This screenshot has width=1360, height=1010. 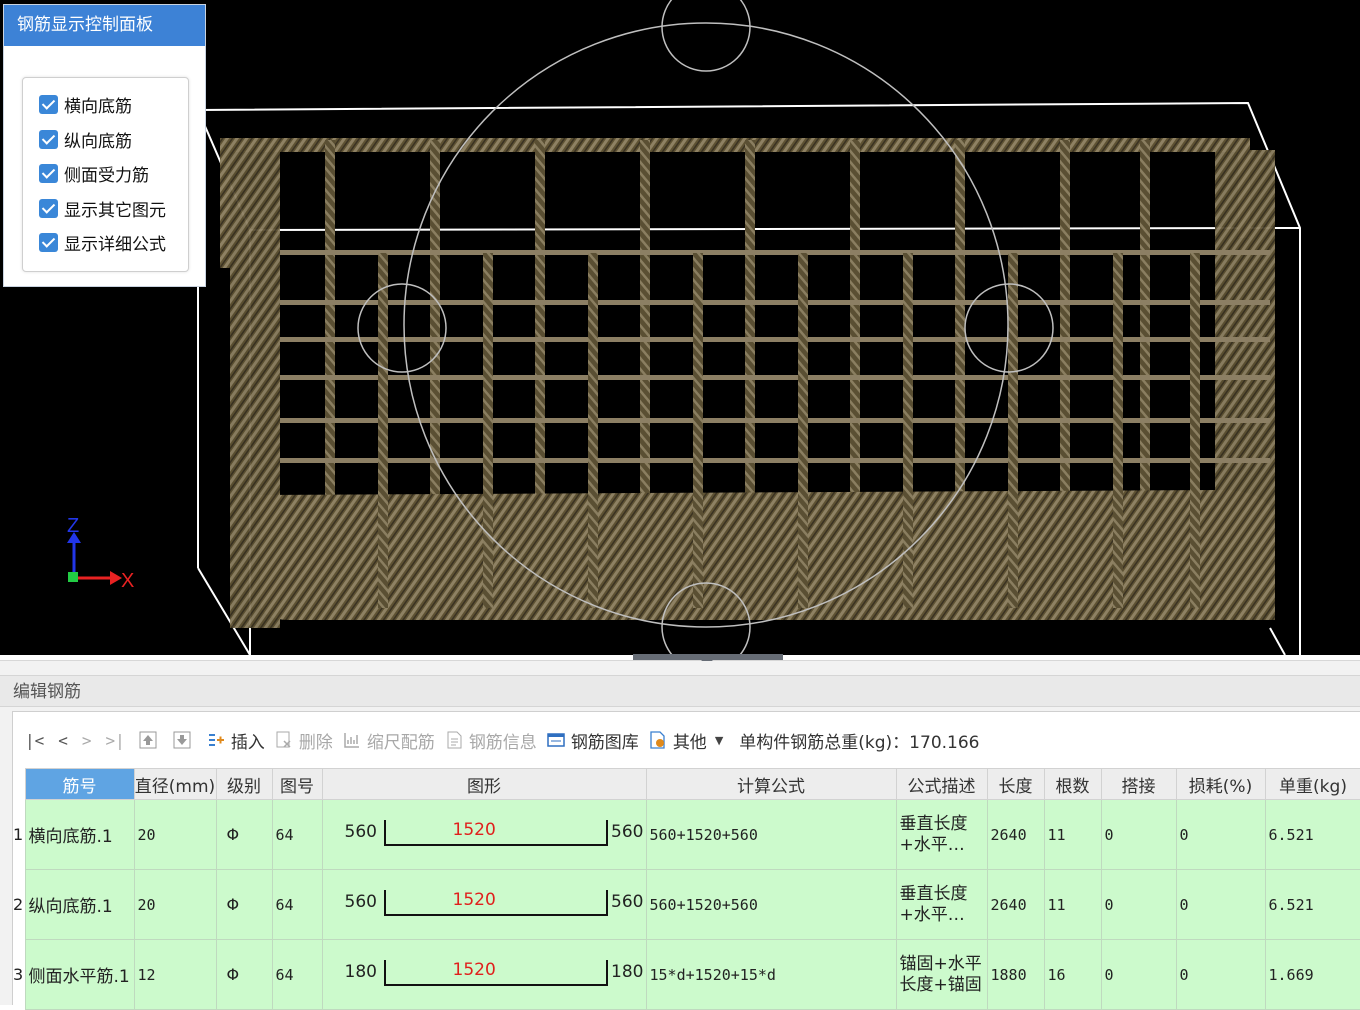 What do you see at coordinates (941, 974) in the screenshot?
I see `formula-description-cell: 锚固+水平长度+锚固` at bounding box center [941, 974].